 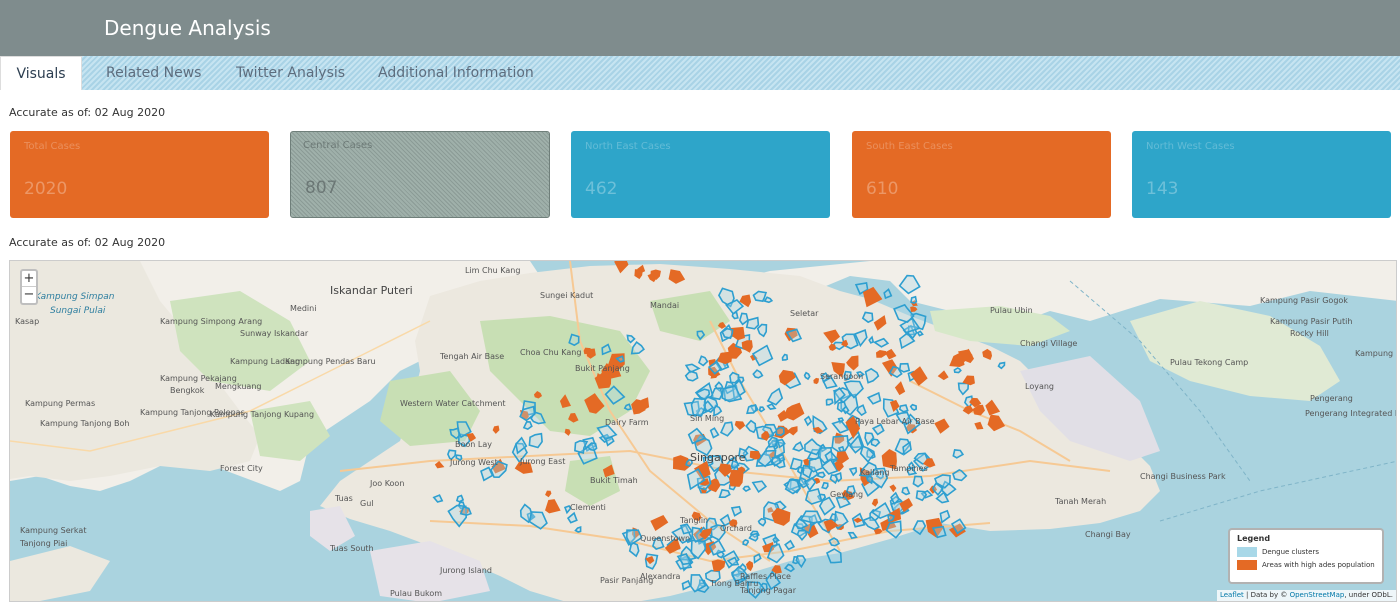 What do you see at coordinates (602, 368) in the screenshot?
I see `map-place-label: Bukit Panjang` at bounding box center [602, 368].